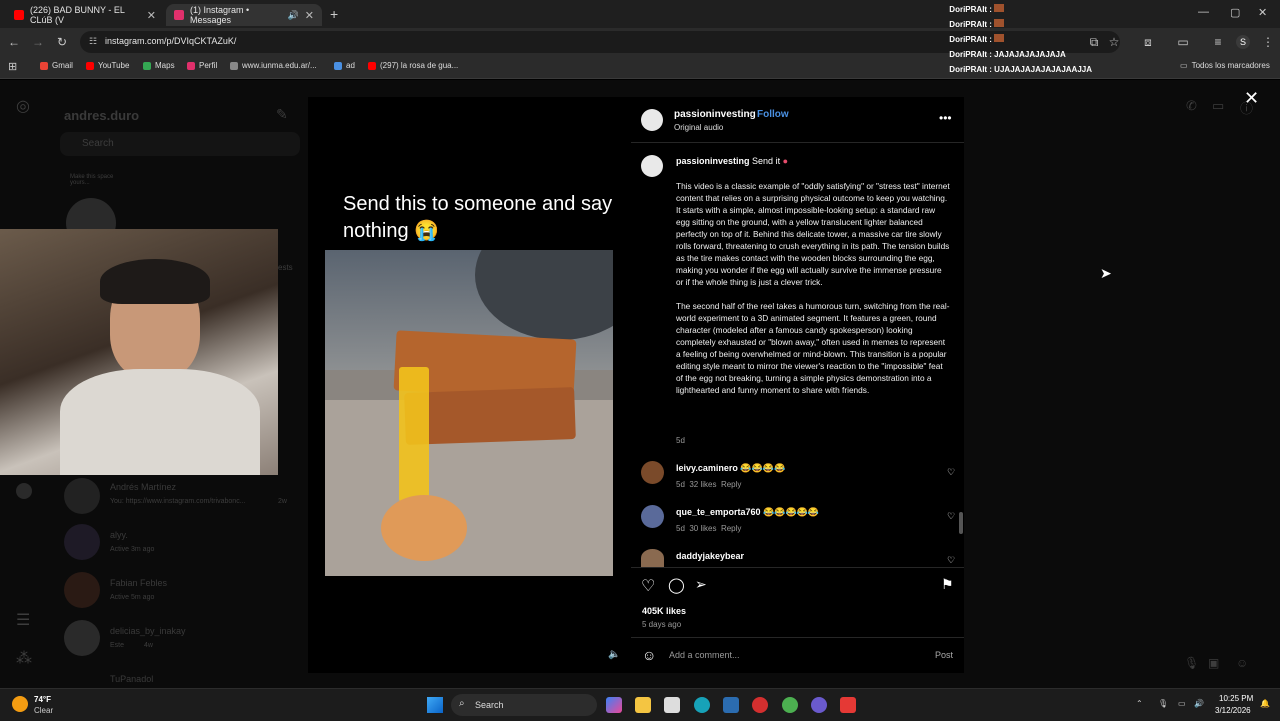 The image size is (1280, 721). I want to click on instagram-logo-icon: ◎, so click(23, 106).